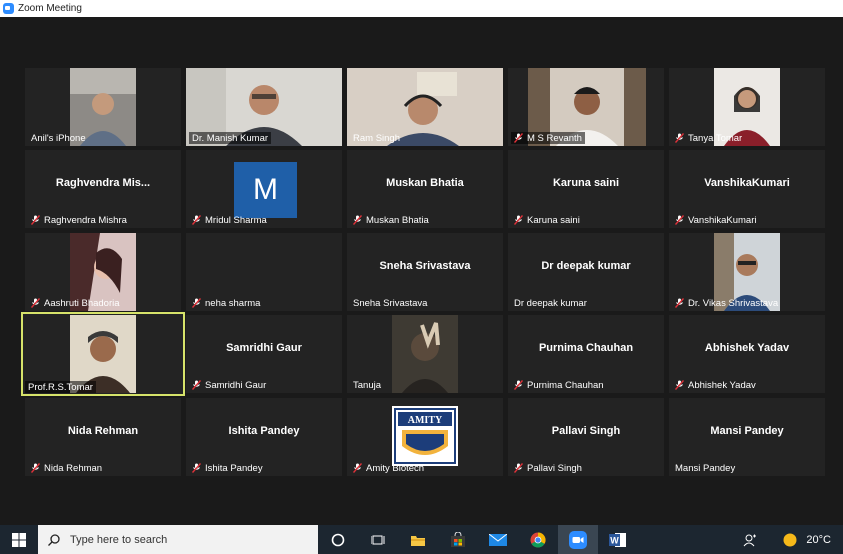 The image size is (843, 554). I want to click on chrome-icon, so click(538, 539).